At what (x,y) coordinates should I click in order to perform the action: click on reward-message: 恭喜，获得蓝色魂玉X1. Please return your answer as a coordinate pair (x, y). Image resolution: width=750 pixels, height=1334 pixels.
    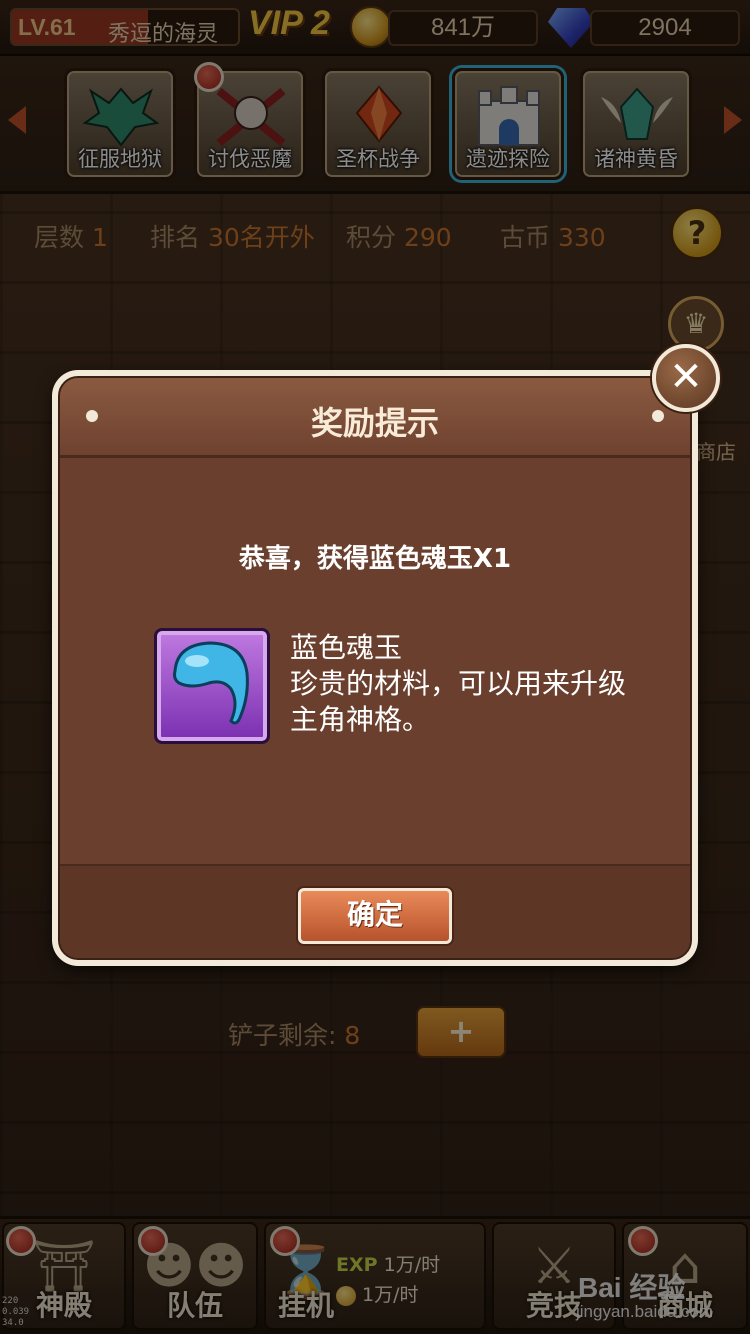
    Looking at the image, I should click on (375, 559).